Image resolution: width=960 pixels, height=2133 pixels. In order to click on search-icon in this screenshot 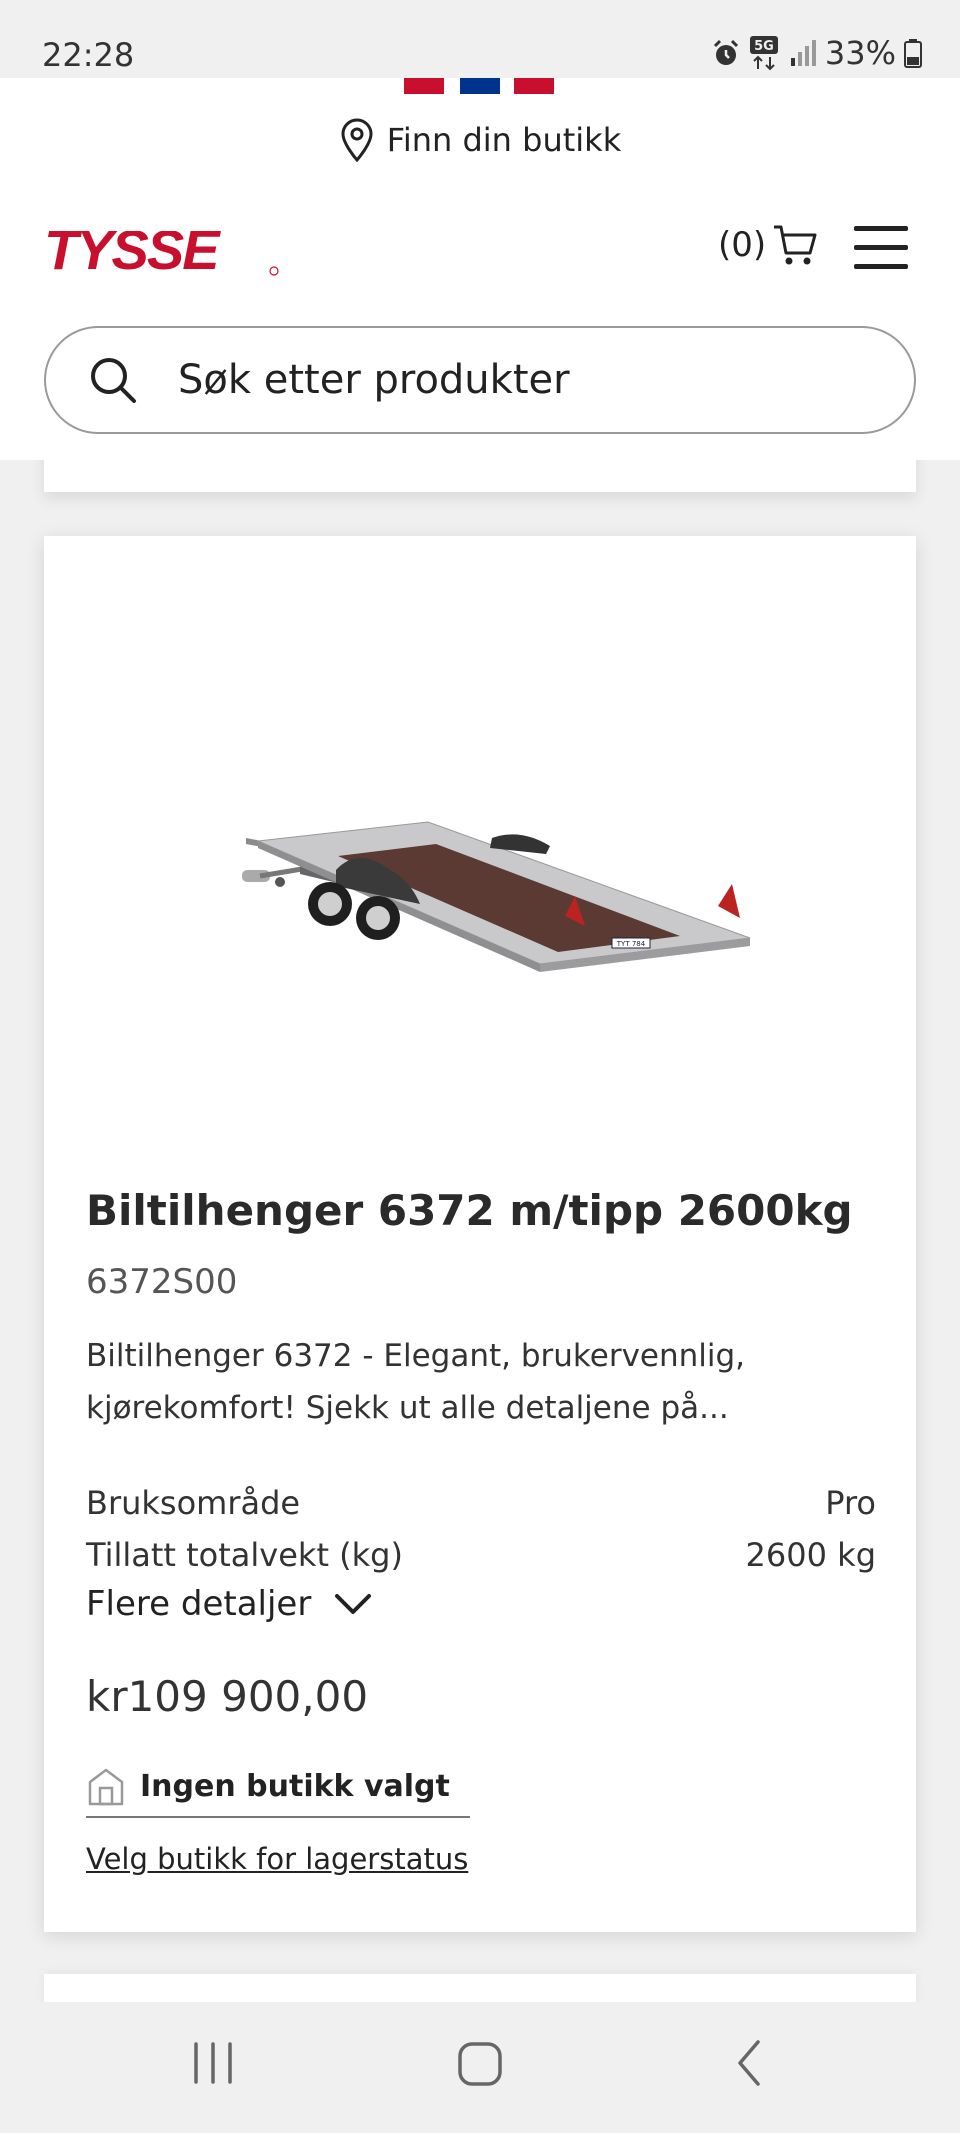, I will do `click(113, 380)`.